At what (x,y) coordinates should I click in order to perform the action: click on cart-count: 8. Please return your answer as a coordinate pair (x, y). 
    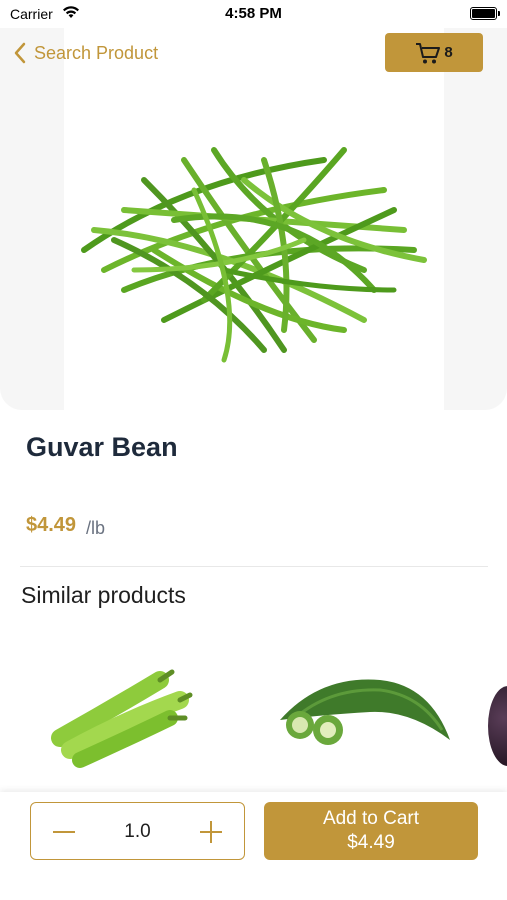
    Looking at the image, I should click on (448, 52).